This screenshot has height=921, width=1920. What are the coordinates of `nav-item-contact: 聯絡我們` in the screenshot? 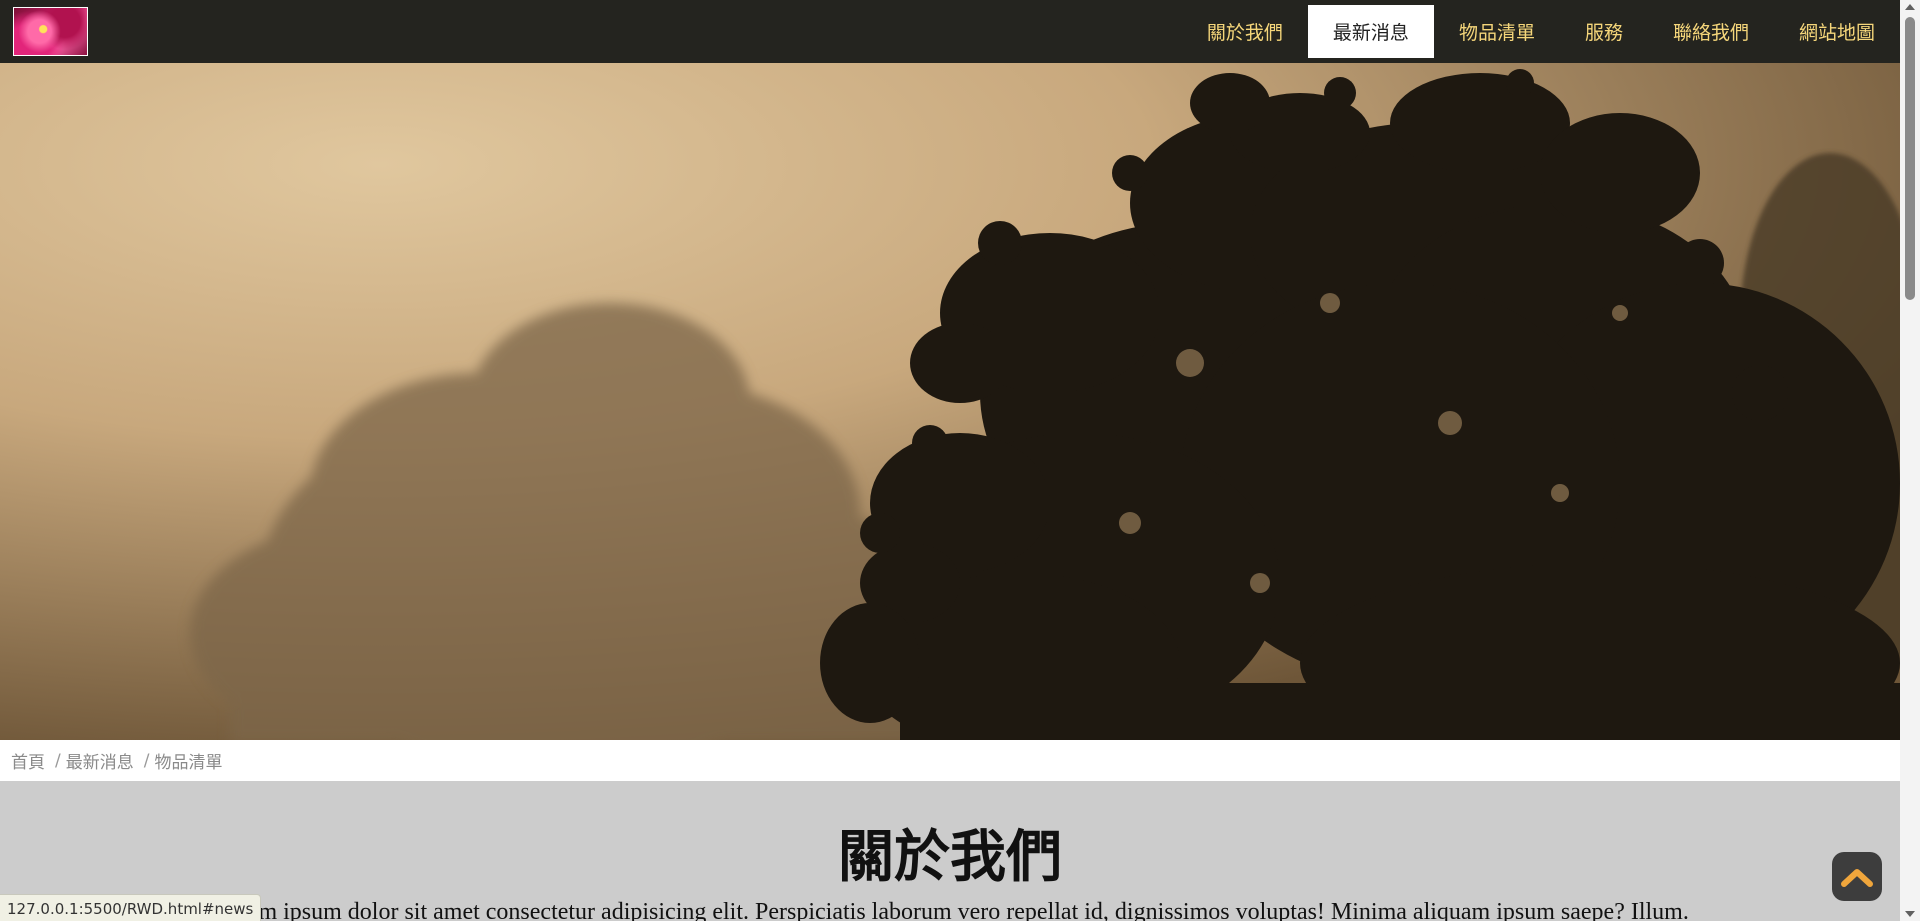 It's located at (1711, 31).